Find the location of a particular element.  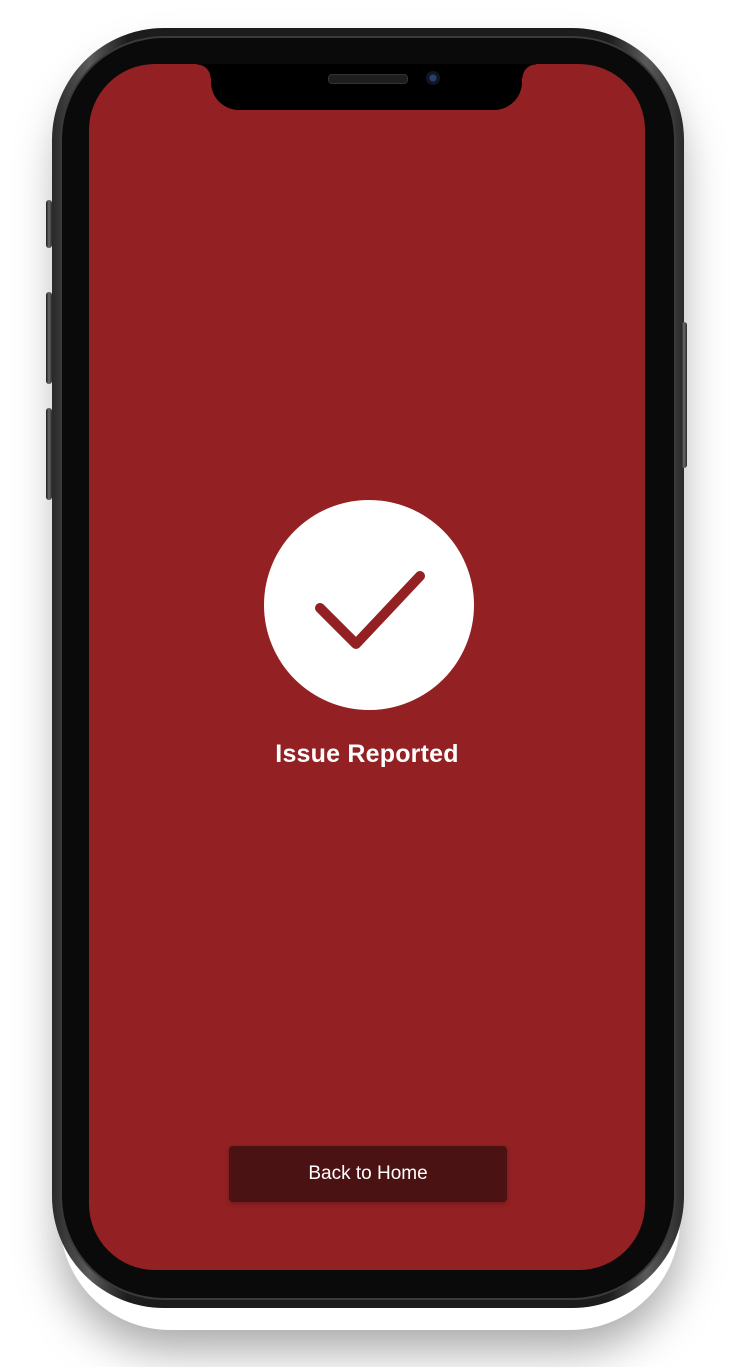

confirmation-title: Issue Reported is located at coordinates (367, 754).